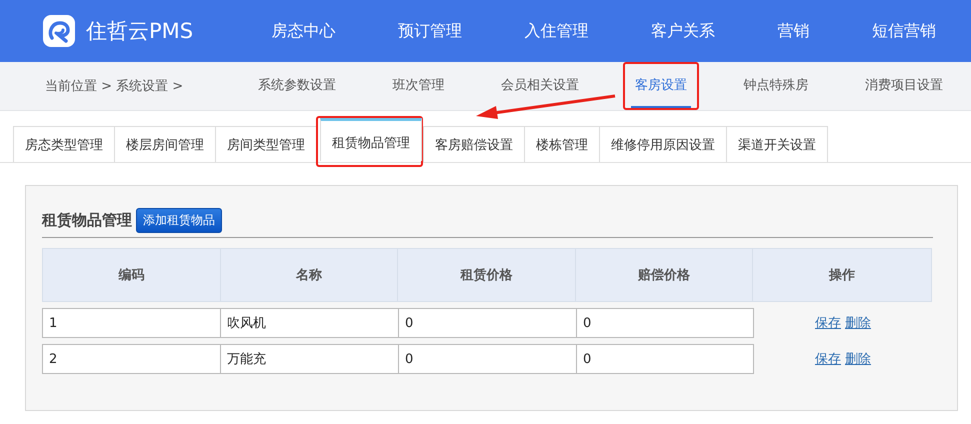 This screenshot has width=971, height=424. What do you see at coordinates (87, 220) in the screenshot?
I see `panel-title: 租赁物品管理` at bounding box center [87, 220].